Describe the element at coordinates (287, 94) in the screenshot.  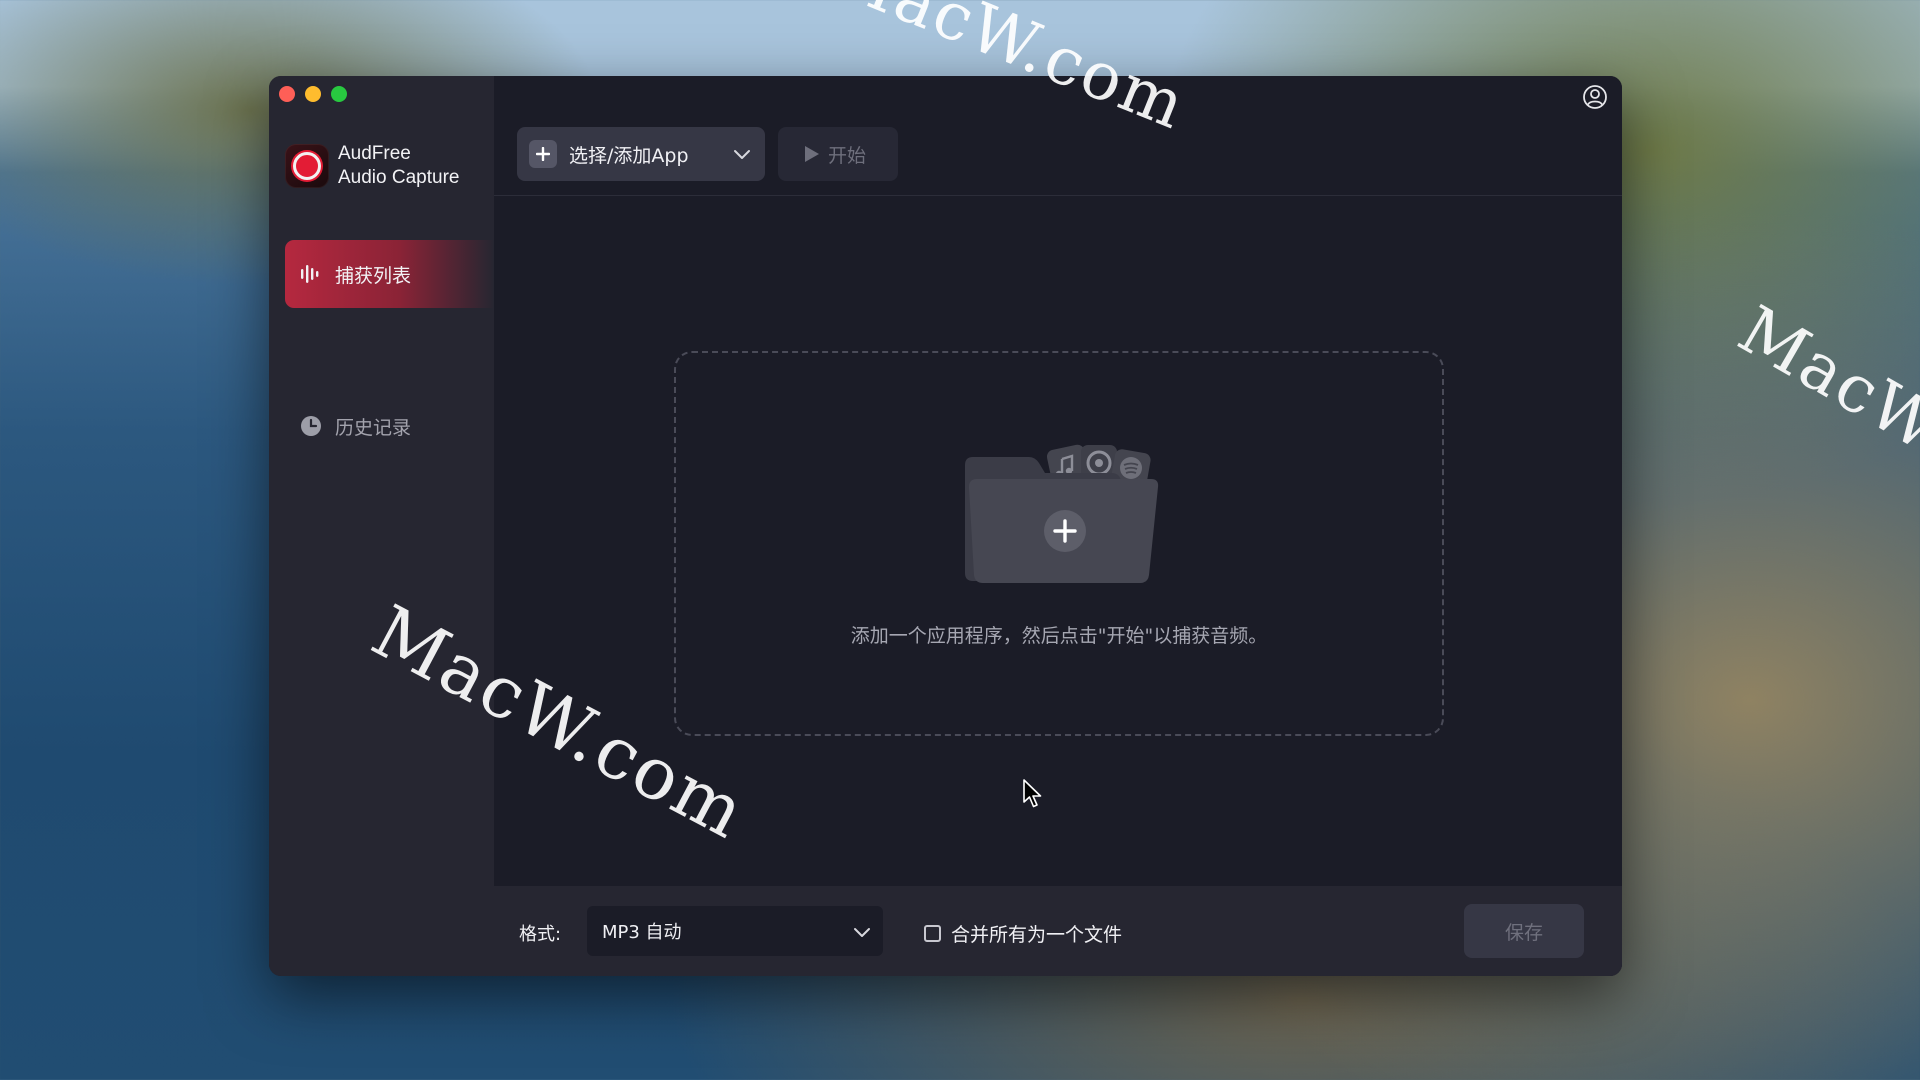
I see `close-window-button` at that location.